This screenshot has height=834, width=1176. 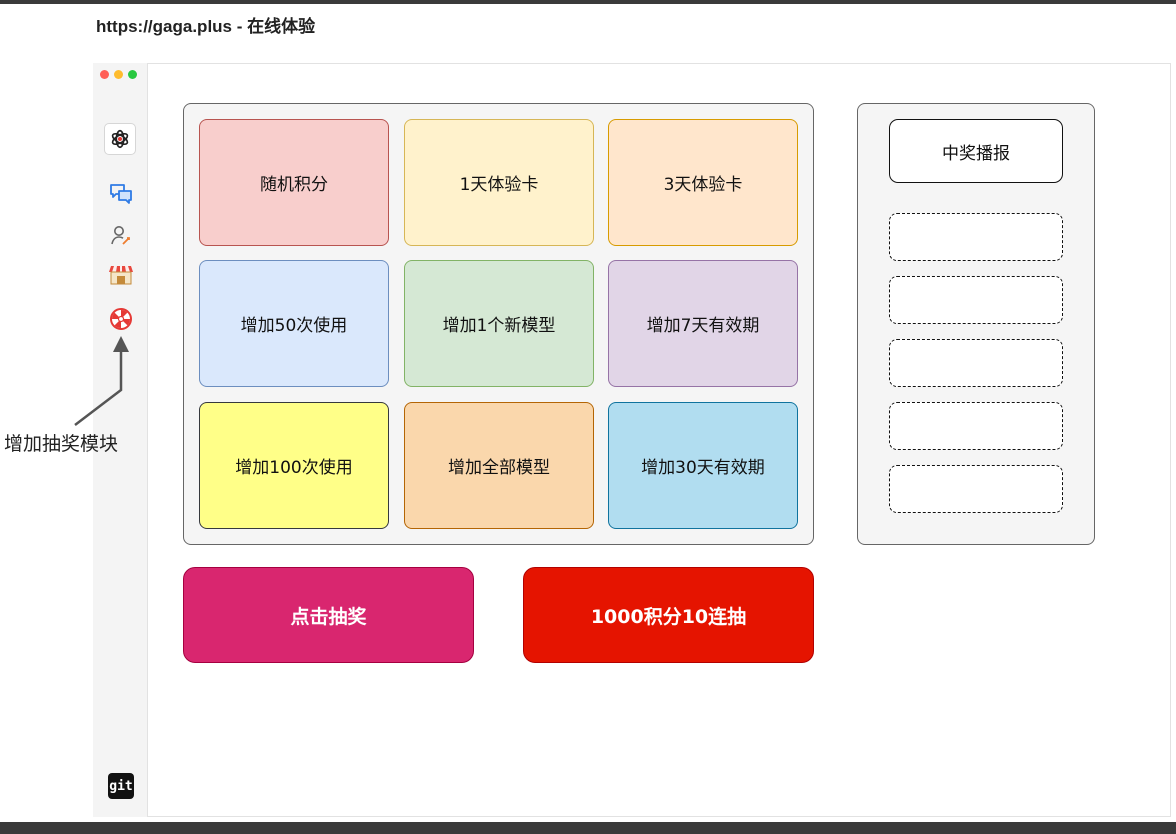 What do you see at coordinates (118, 74) in the screenshot?
I see `window-minimize-button` at bounding box center [118, 74].